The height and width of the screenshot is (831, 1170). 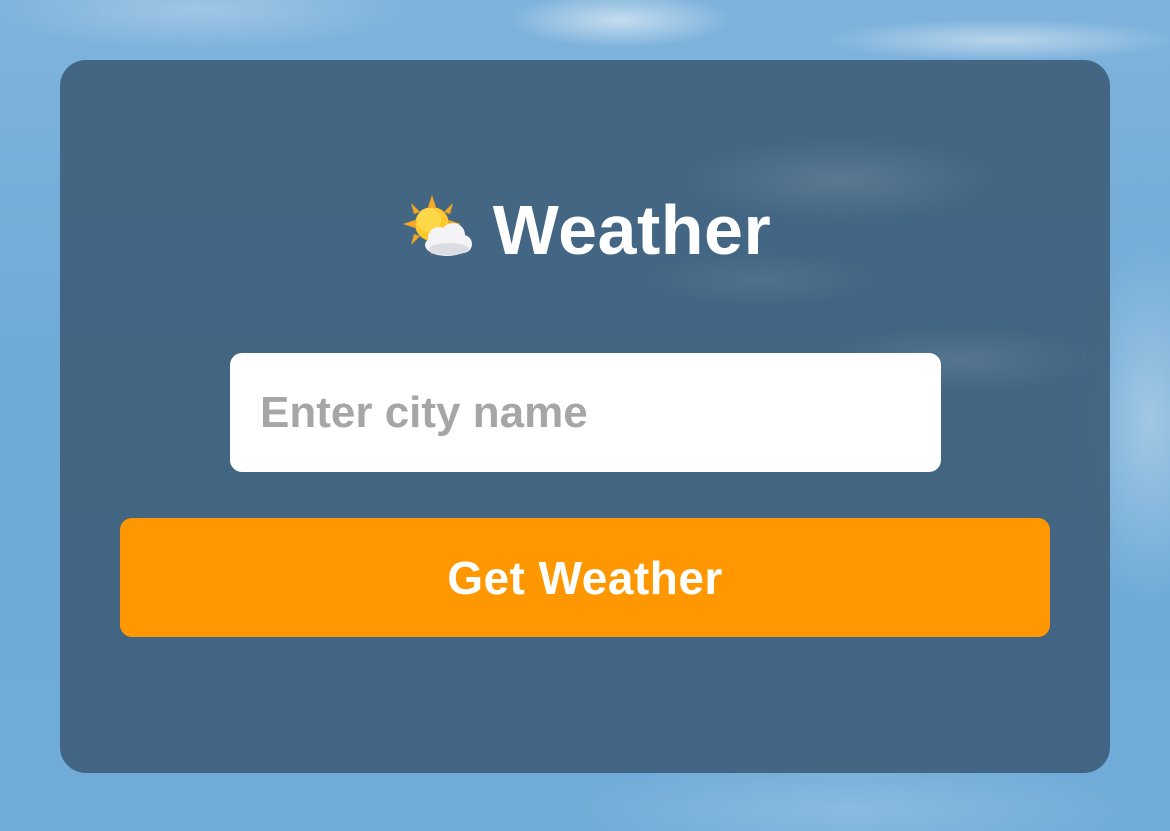 What do you see at coordinates (436, 230) in the screenshot?
I see `sun-behind-cloud-icon` at bounding box center [436, 230].